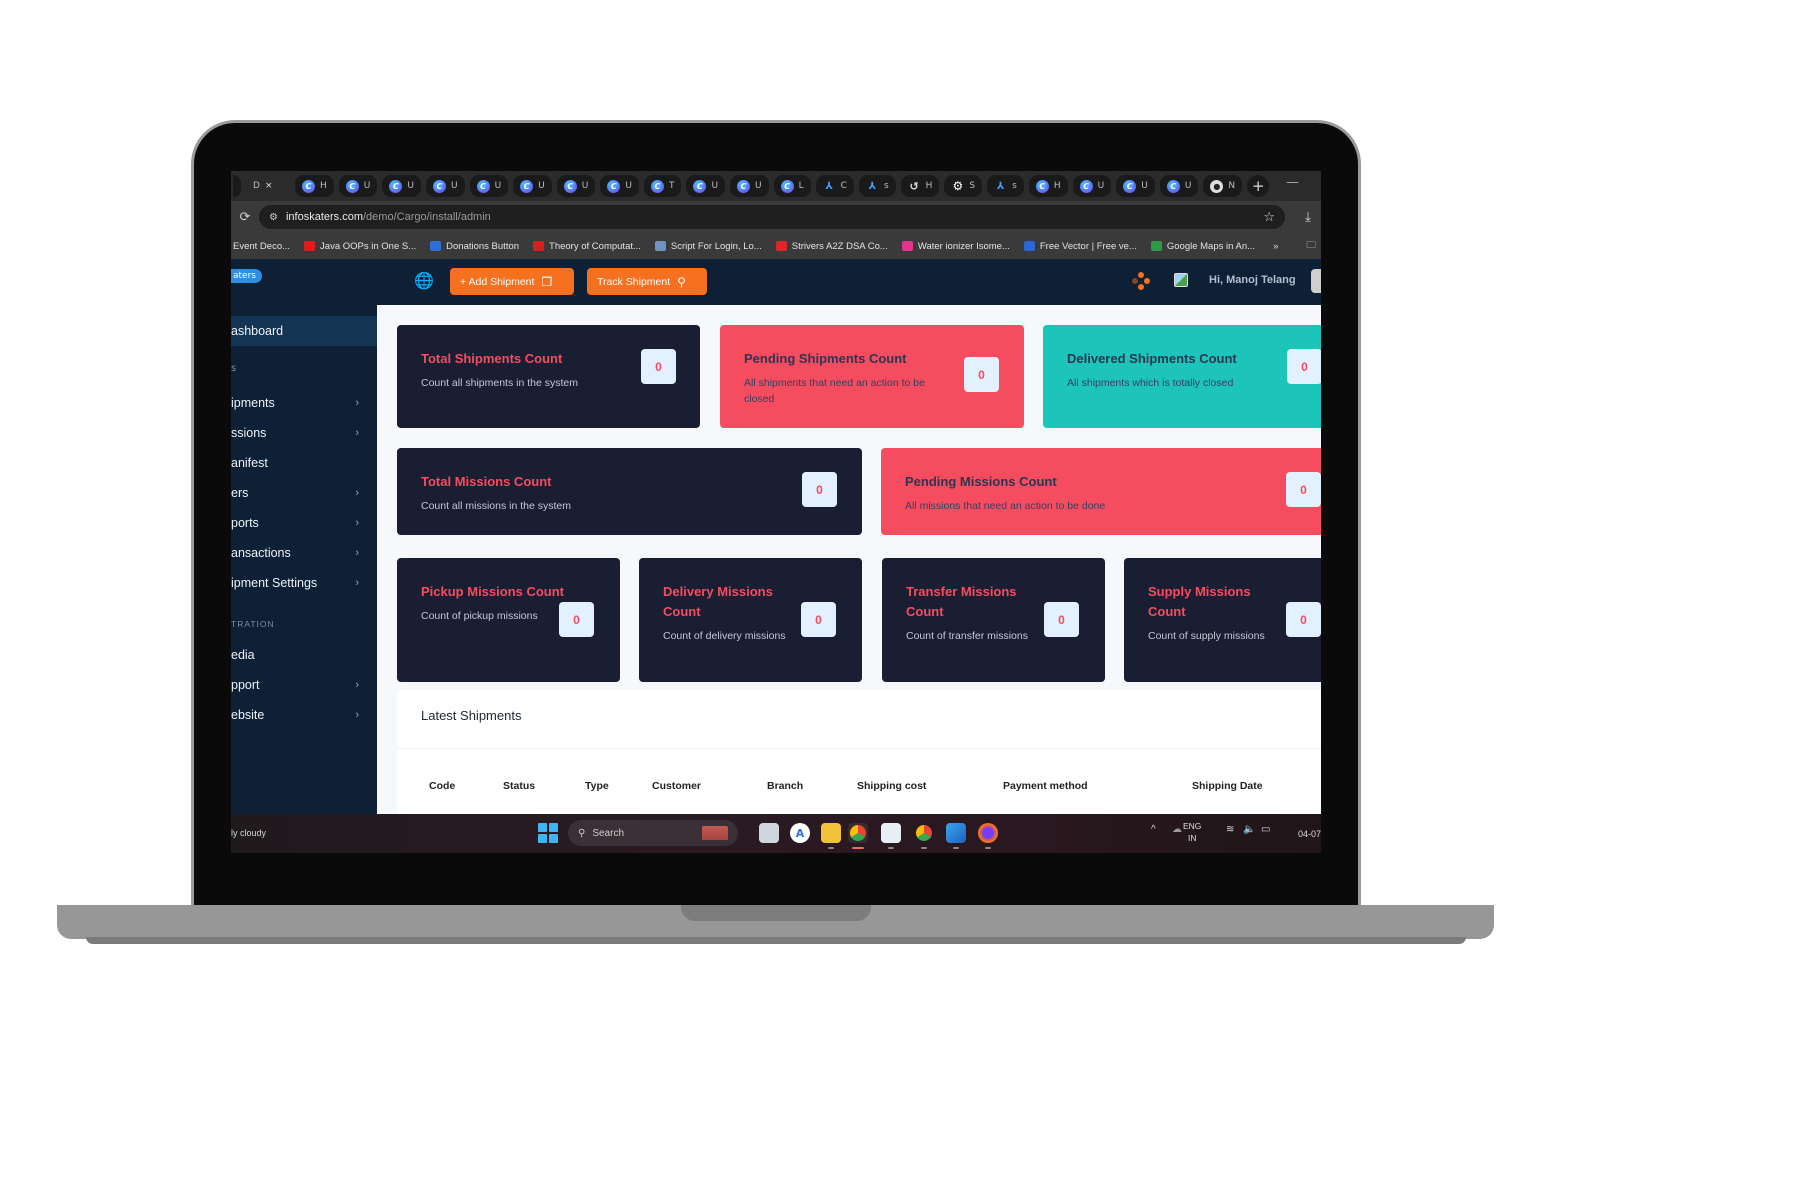  I want to click on table-column-header: Customer, so click(676, 786).